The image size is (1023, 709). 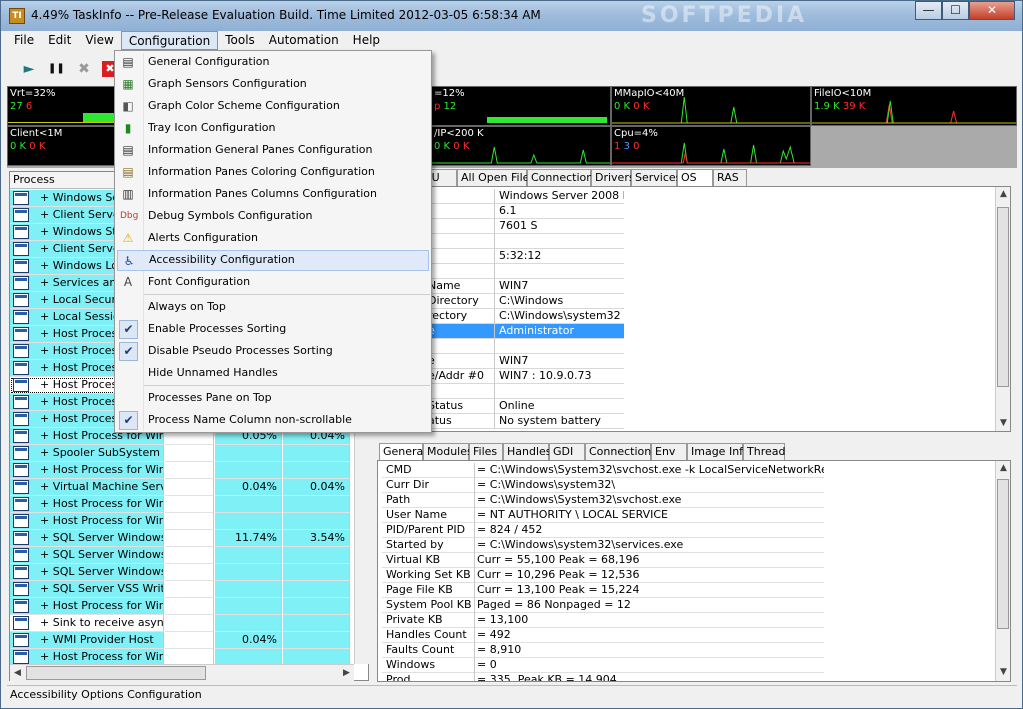 I want to click on menu-tools: Tools, so click(x=240, y=40).